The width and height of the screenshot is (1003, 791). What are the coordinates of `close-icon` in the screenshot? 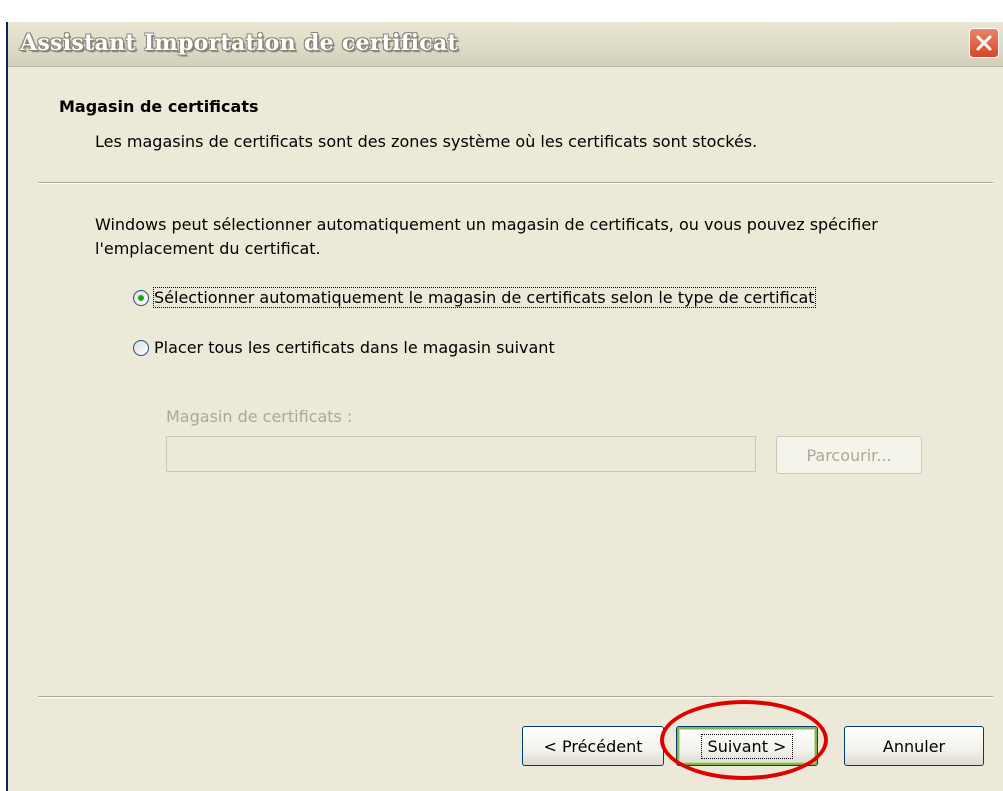 It's located at (984, 43).